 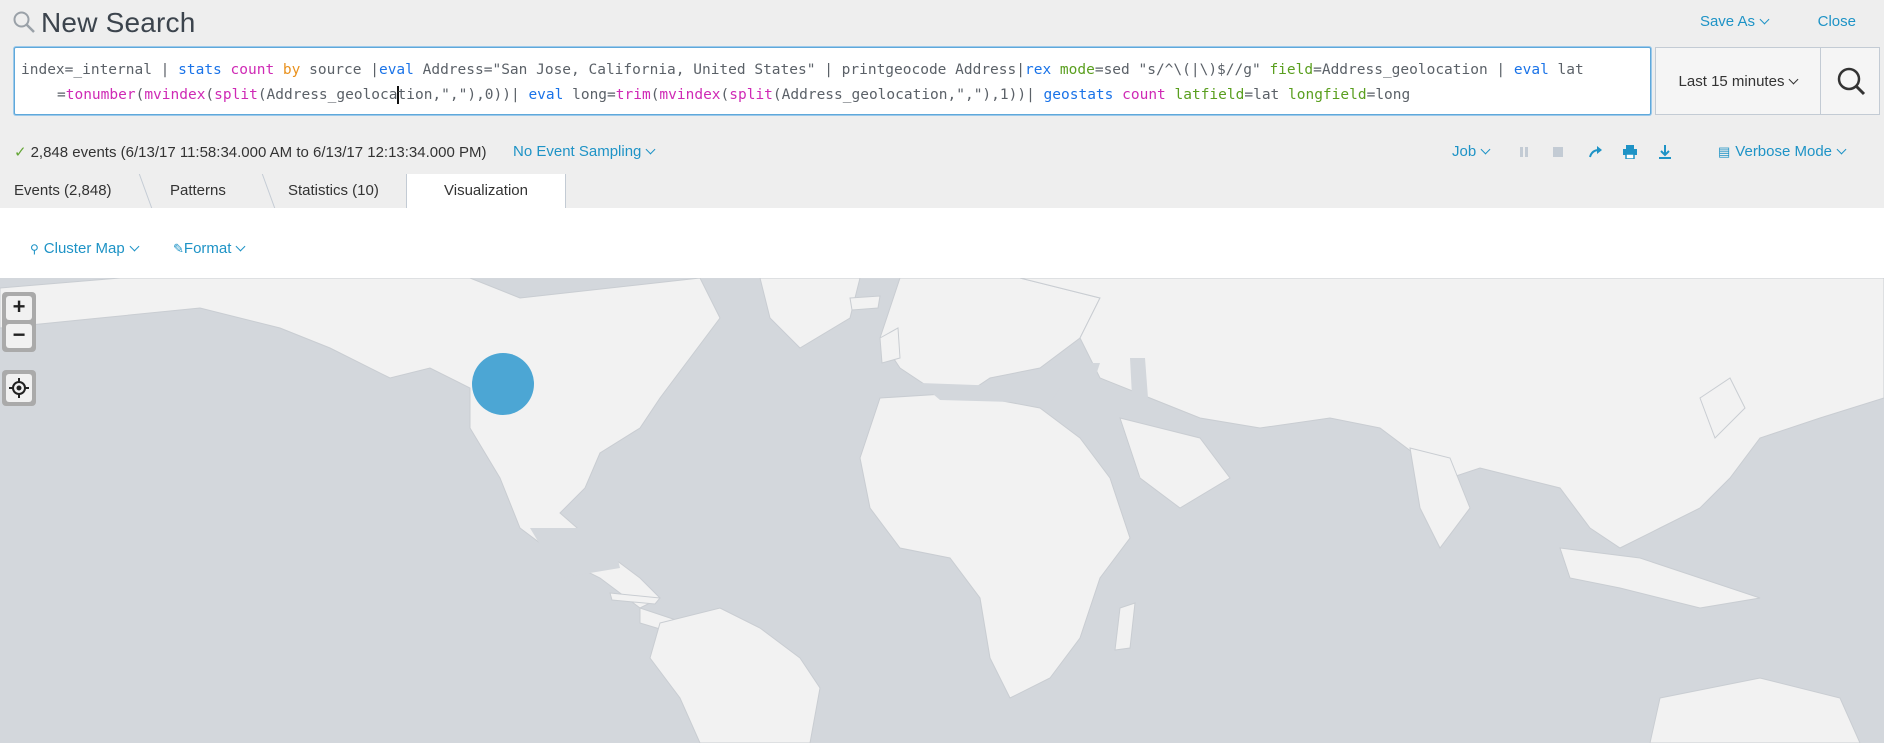 I want to click on zoom-out-button: −, so click(x=19, y=336).